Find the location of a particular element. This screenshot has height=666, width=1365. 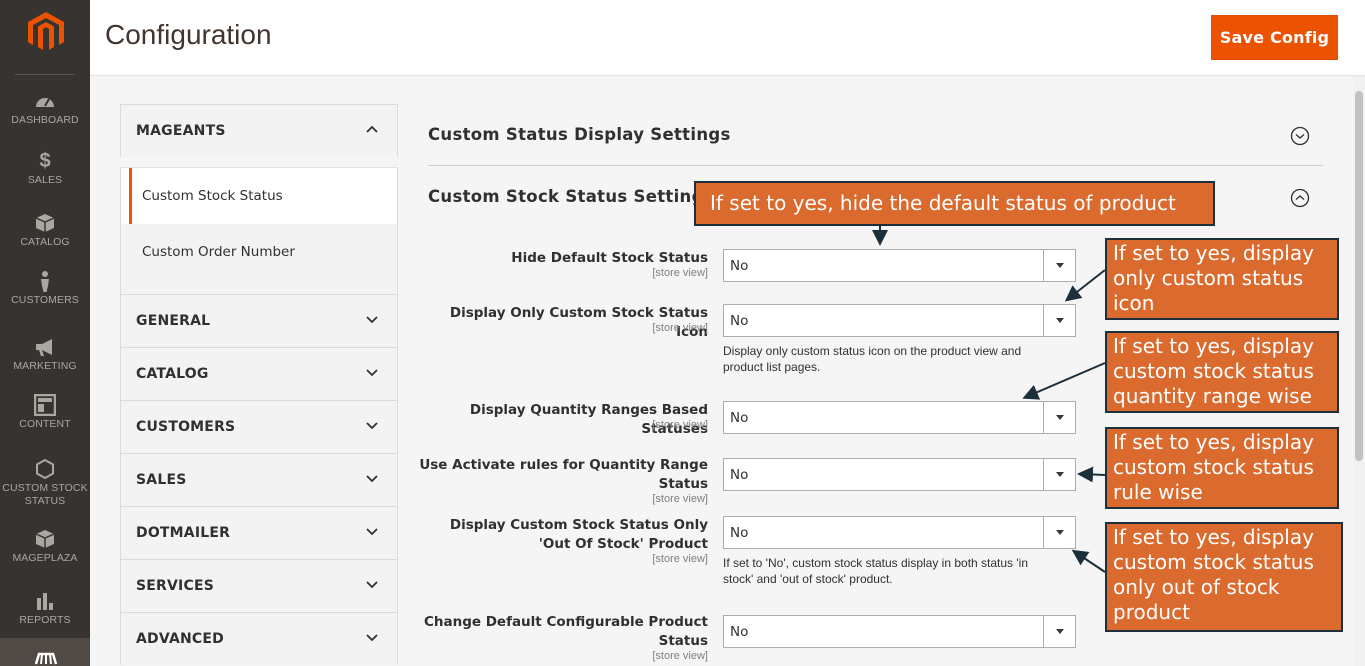

nav-label: SALES is located at coordinates (45, 180).